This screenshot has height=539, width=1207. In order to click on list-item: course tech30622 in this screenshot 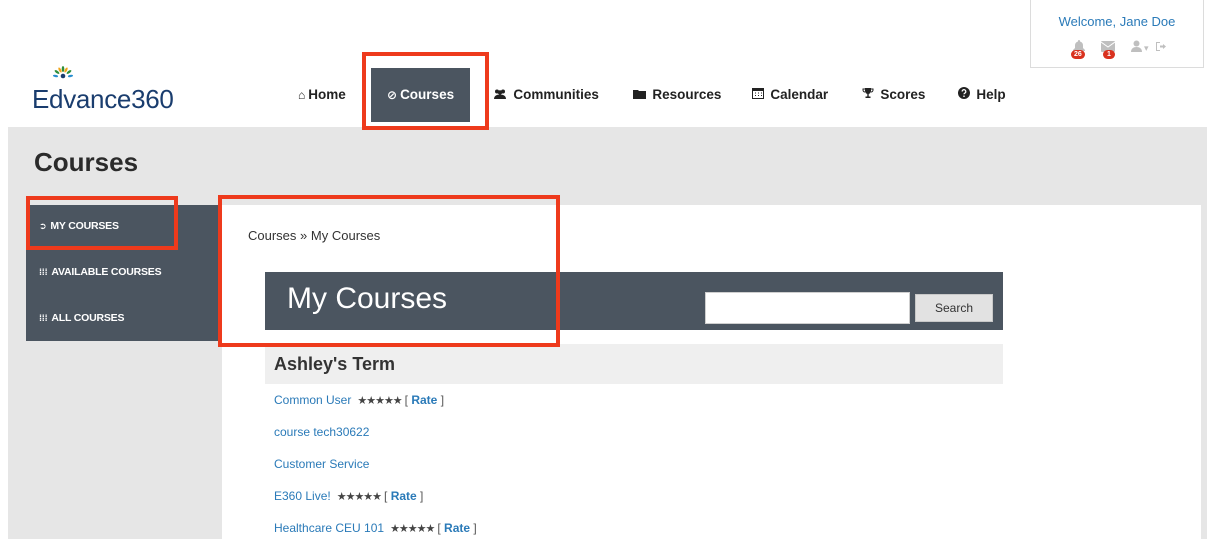, I will do `click(321, 432)`.